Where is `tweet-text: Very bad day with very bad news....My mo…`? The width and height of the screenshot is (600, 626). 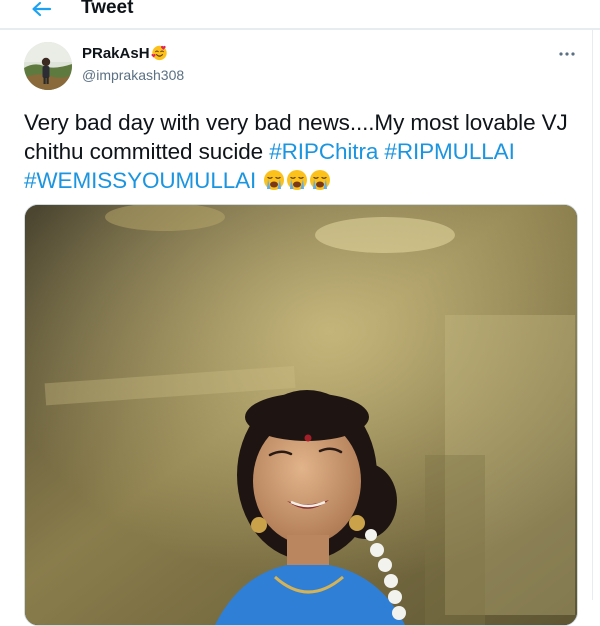 tweet-text: Very bad day with very bad news....My mo… is located at coordinates (304, 151).